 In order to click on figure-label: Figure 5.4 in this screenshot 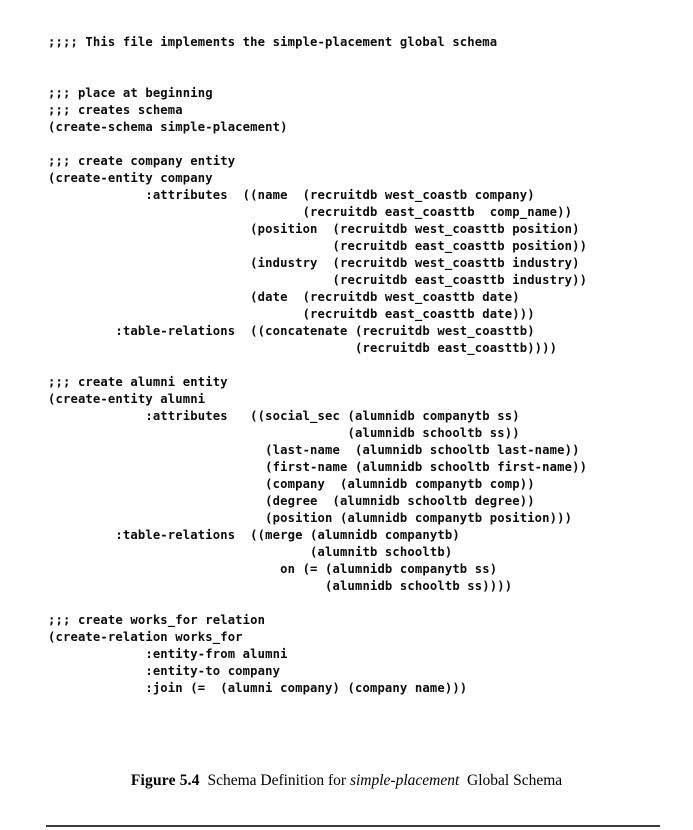, I will do `click(165, 780)`.